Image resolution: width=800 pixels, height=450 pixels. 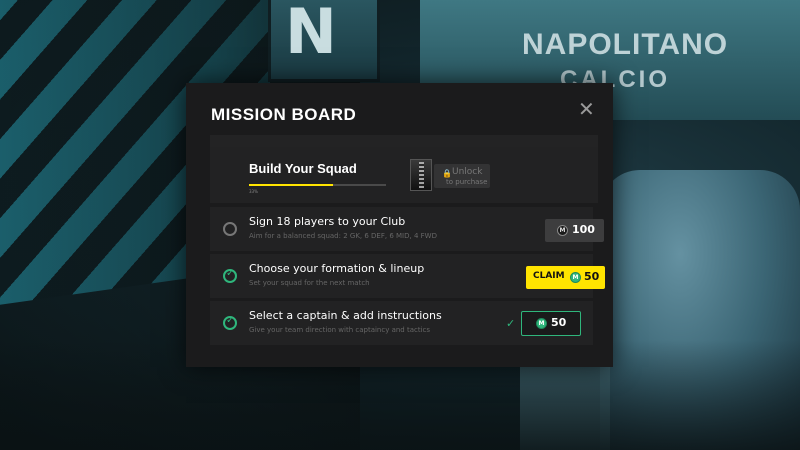 What do you see at coordinates (291, 185) in the screenshot?
I see `squad-progress-fill` at bounding box center [291, 185].